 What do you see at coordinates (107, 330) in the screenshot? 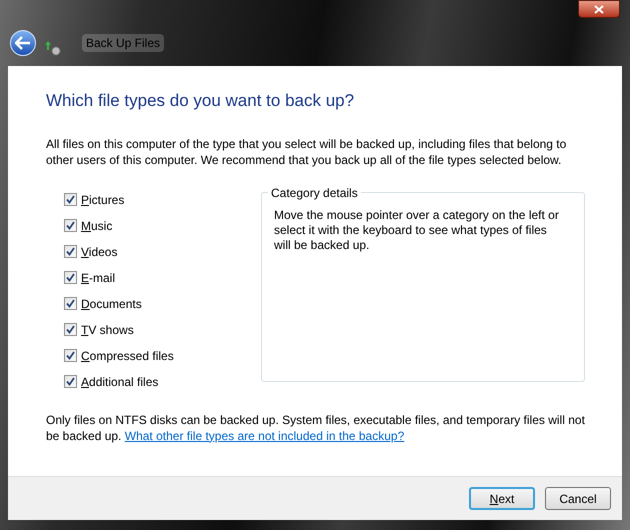
I see `checkbox-label: TV shows` at bounding box center [107, 330].